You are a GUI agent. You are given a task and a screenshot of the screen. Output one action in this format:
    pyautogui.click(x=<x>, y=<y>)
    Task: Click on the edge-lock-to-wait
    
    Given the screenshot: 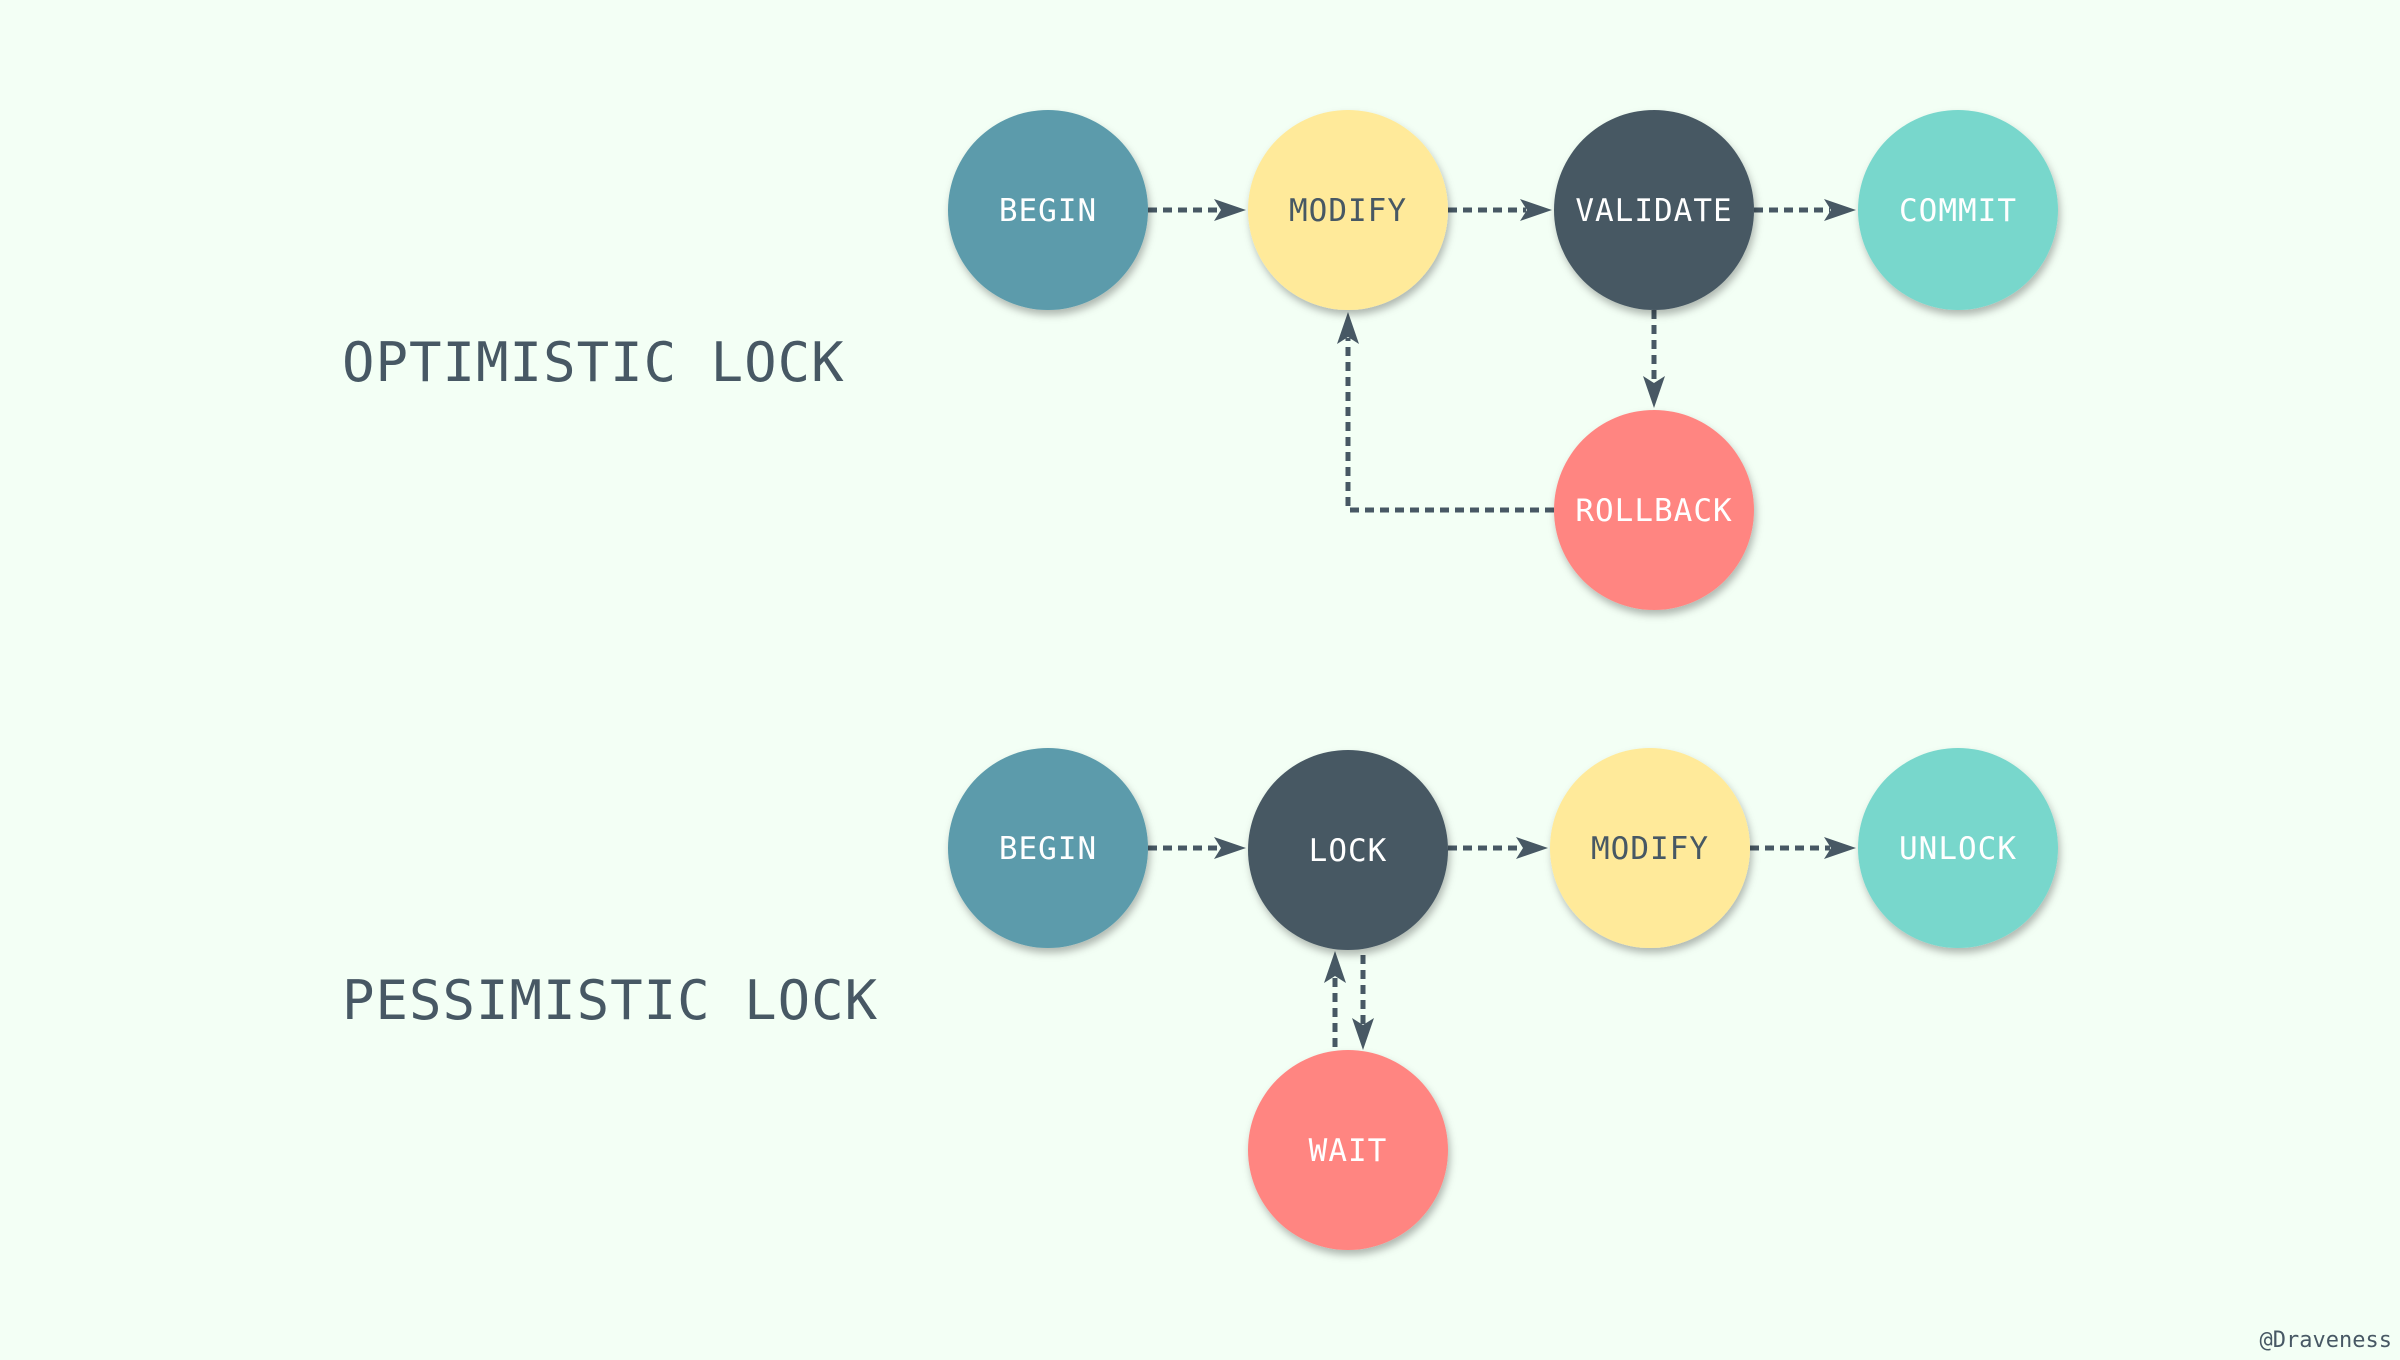 What is the action you would take?
    pyautogui.click(x=1363, y=1002)
    